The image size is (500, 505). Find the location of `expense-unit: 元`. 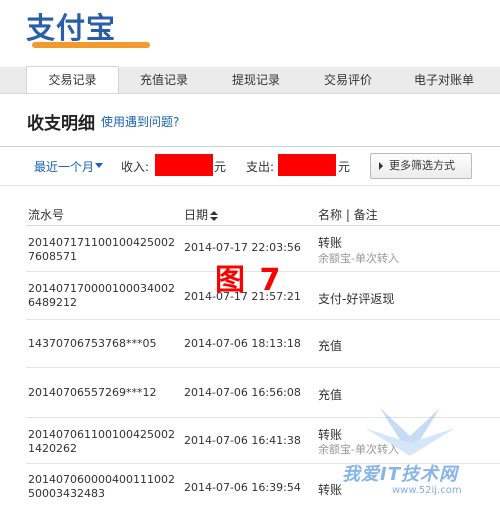

expense-unit: 元 is located at coordinates (344, 167).